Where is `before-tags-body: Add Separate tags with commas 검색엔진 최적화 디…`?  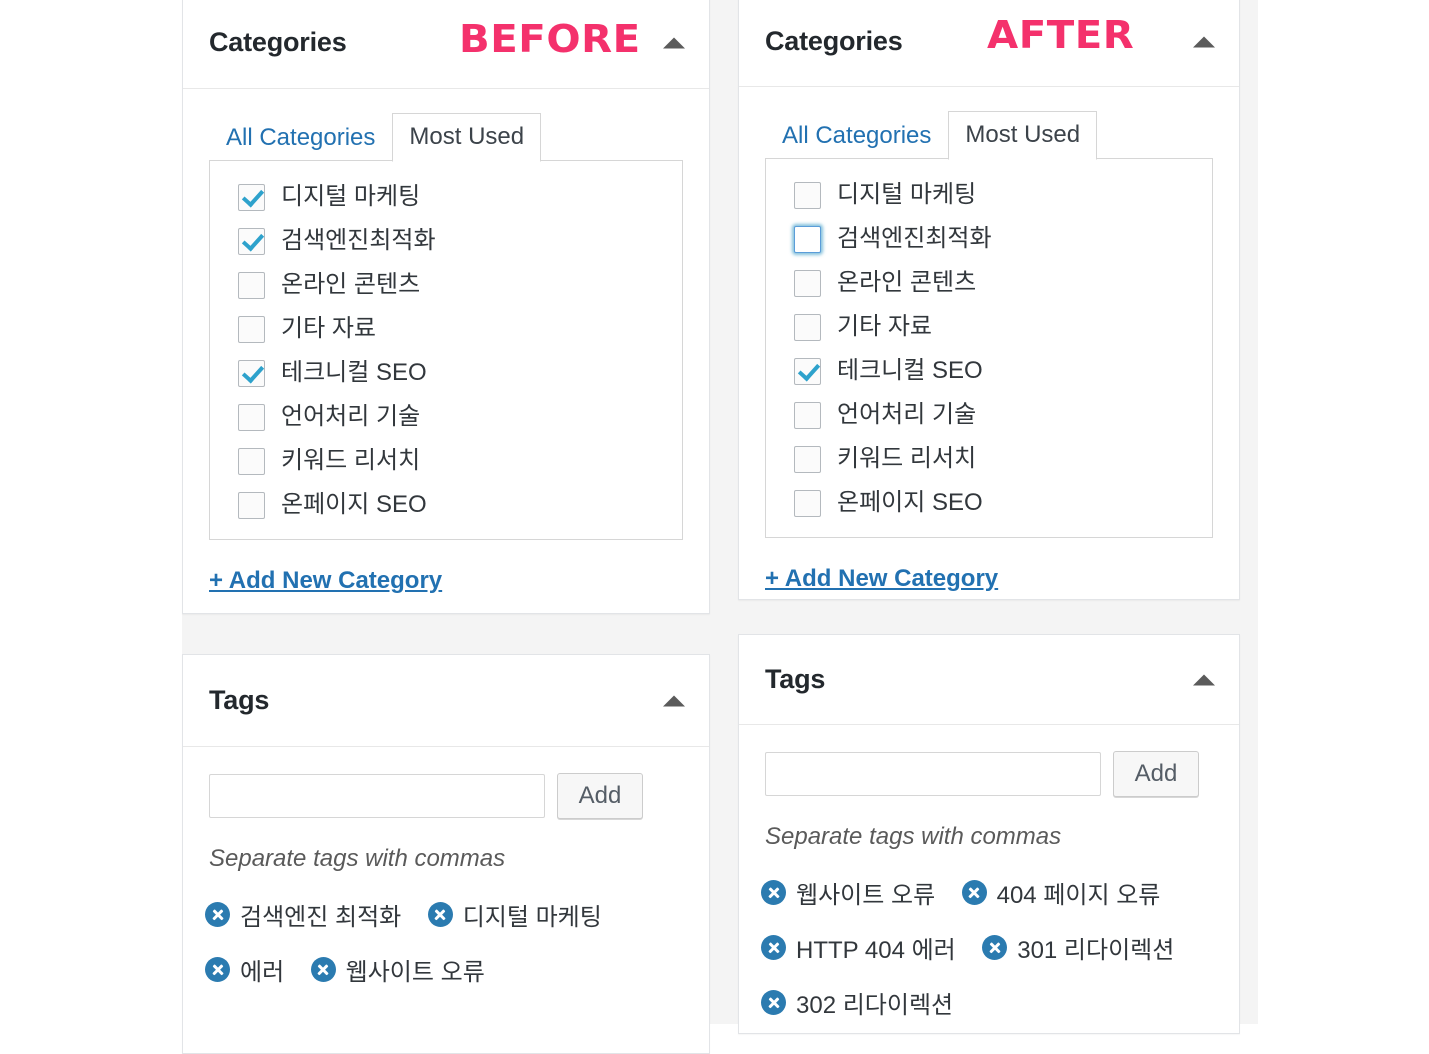 before-tags-body: Add Separate tags with commas 검색엔진 최적화 디… is located at coordinates (446, 877).